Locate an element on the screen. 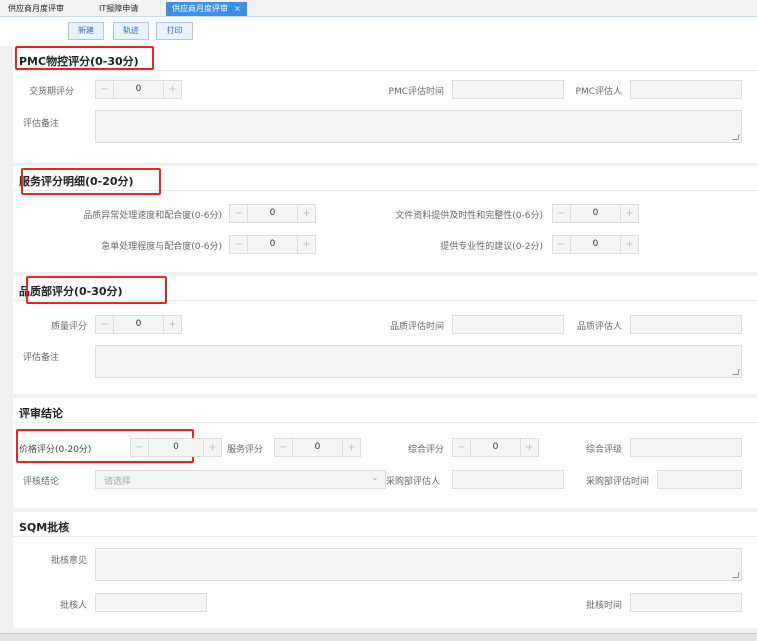  chevron-down-icon: ⌄ is located at coordinates (375, 477).